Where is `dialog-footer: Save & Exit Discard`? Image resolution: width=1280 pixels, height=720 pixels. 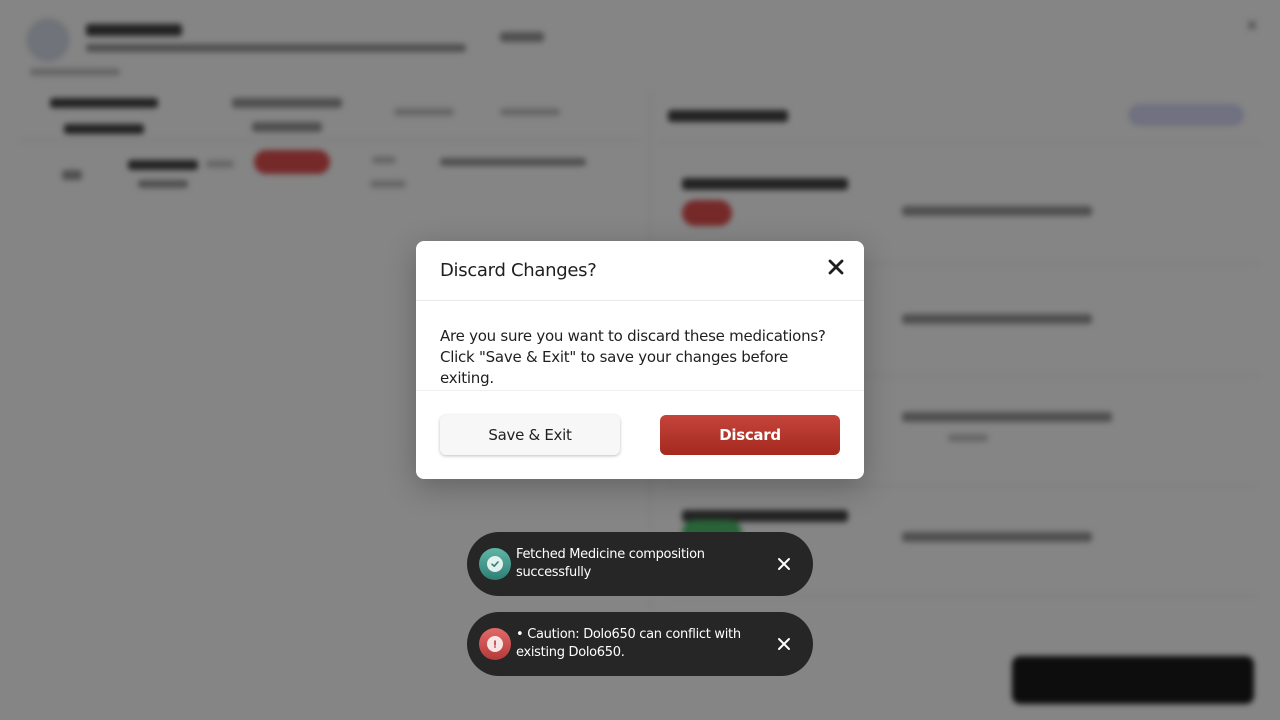
dialog-footer: Save & Exit Discard is located at coordinates (640, 435).